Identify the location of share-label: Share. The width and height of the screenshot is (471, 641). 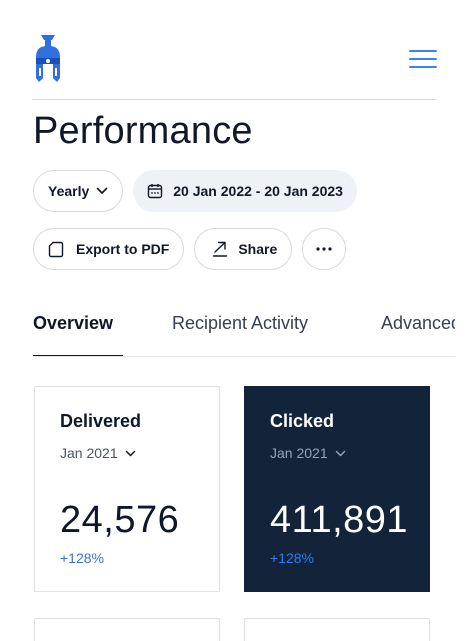
(258, 249).